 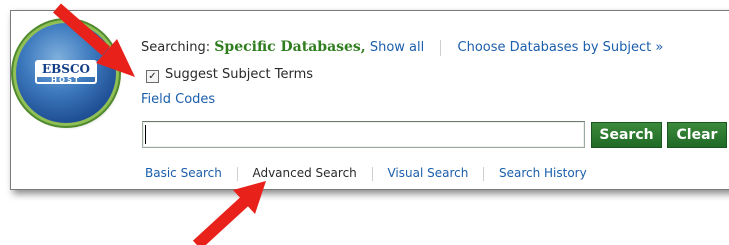 I want to click on logo-sub-text: HOST, so click(x=66, y=80).